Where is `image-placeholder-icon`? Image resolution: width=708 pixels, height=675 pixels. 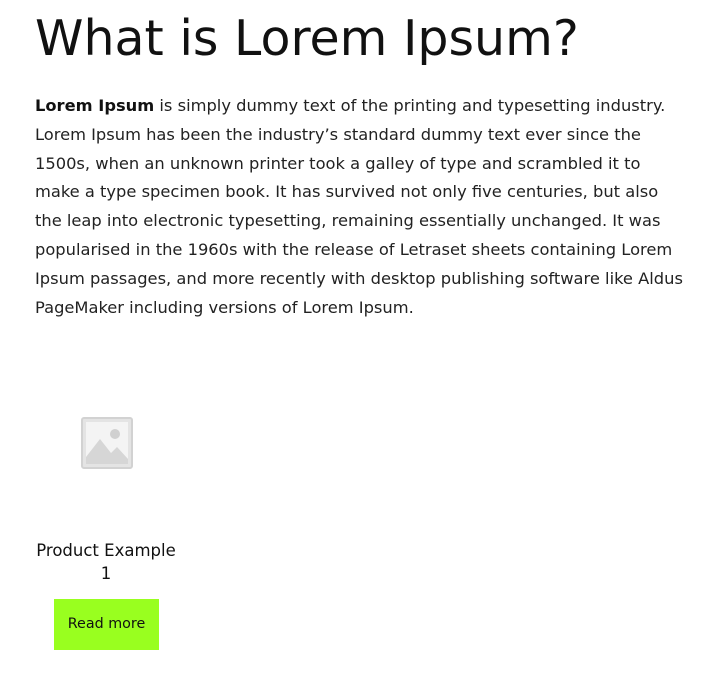 image-placeholder-icon is located at coordinates (107, 443).